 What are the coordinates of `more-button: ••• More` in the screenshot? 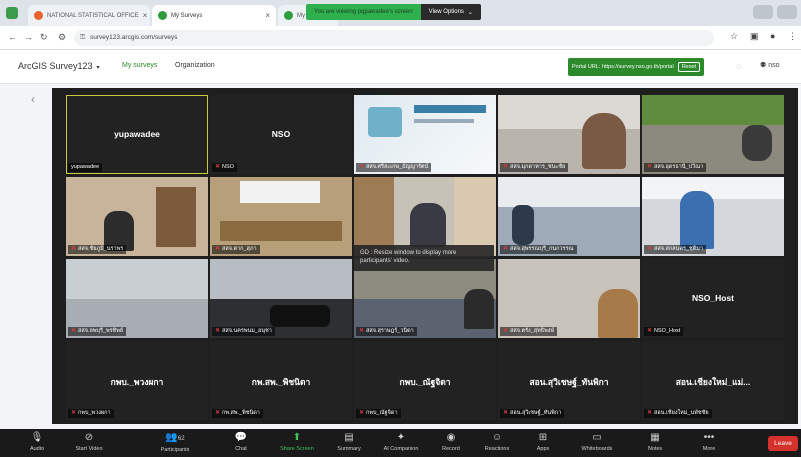 It's located at (709, 442).